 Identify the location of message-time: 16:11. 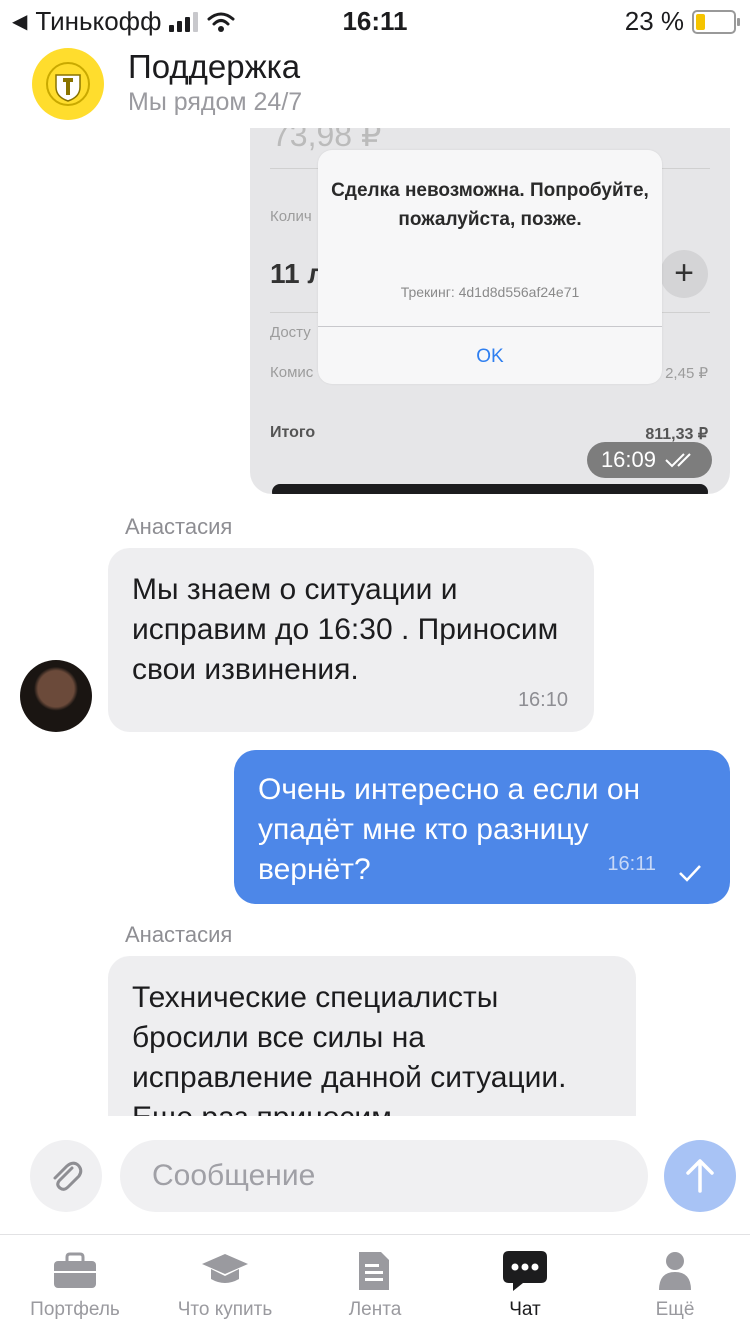
(631, 864).